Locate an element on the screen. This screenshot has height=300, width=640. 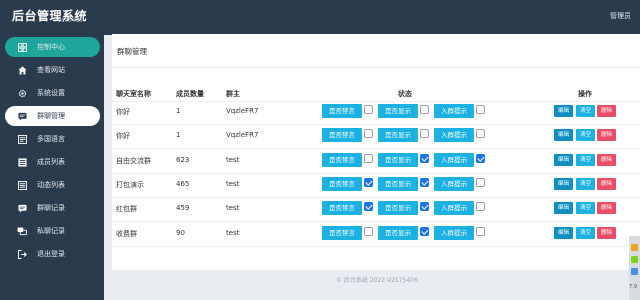
sidebar-item-label: 群聊管理 is located at coordinates (51, 116).